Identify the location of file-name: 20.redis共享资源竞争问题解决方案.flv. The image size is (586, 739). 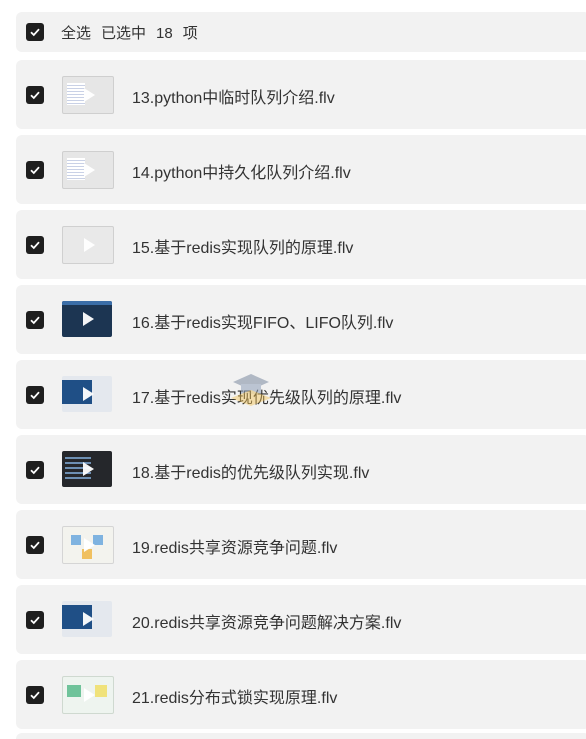
(266, 621).